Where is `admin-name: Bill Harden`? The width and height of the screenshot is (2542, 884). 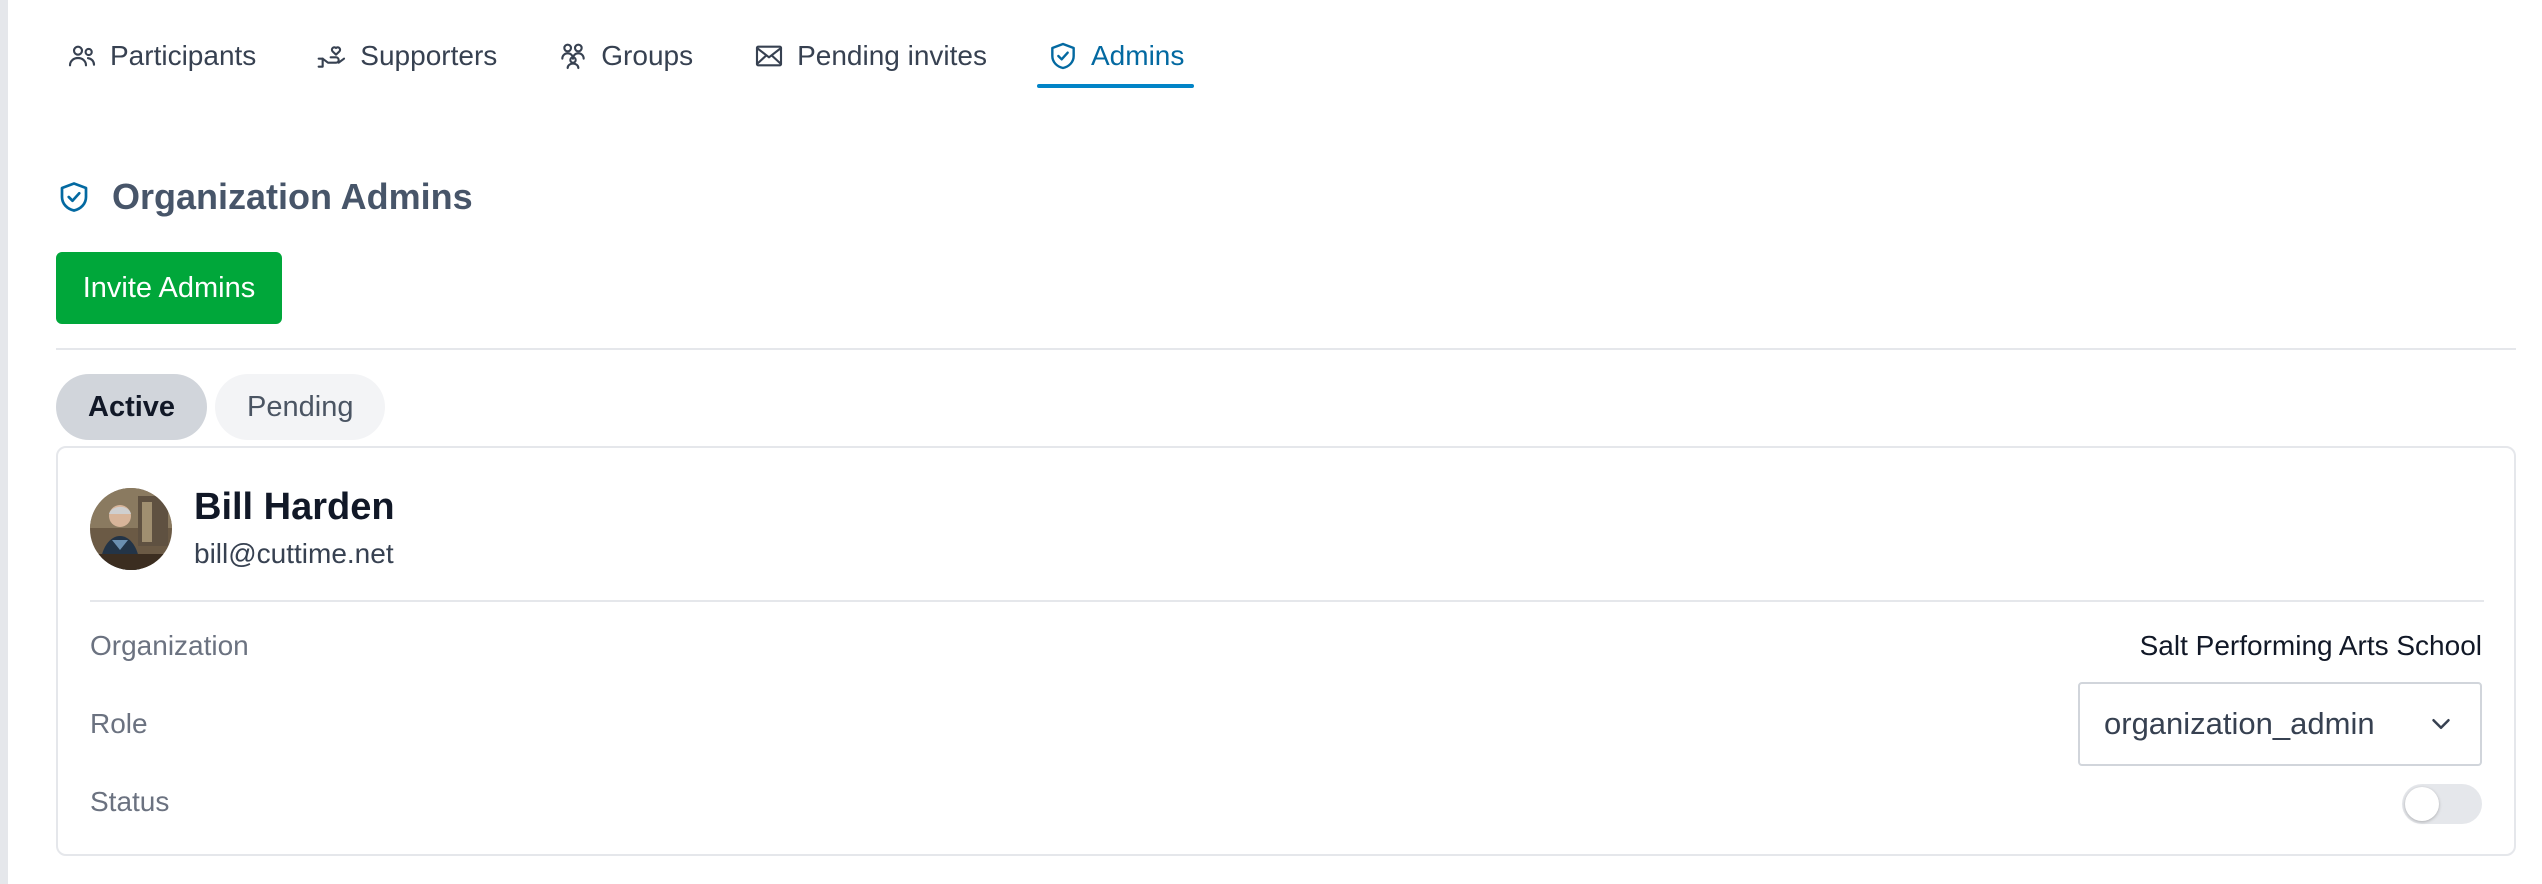
admin-name: Bill Harden is located at coordinates (294, 507).